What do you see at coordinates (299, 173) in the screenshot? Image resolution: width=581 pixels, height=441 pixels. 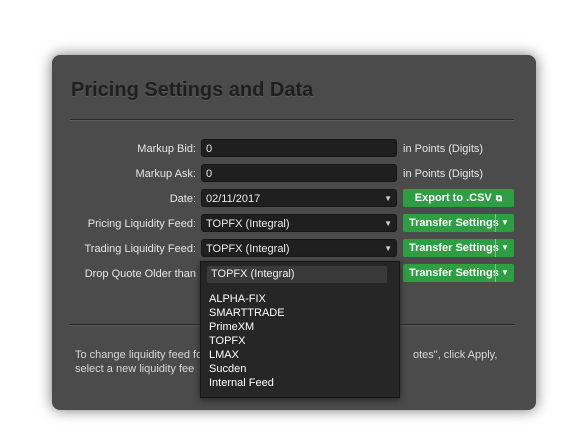 I see `markup-ask-input: 0` at bounding box center [299, 173].